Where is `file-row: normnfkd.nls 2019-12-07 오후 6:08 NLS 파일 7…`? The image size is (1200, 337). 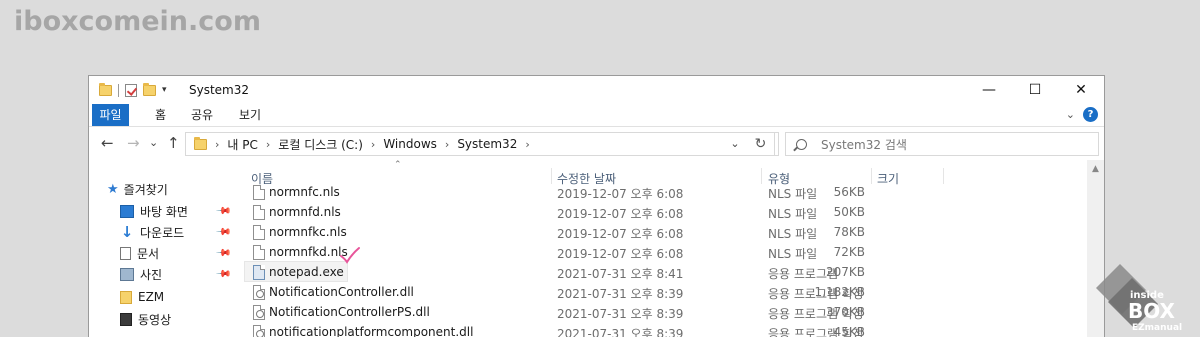
file-row: normnfkd.nls 2019-12-07 오후 6:08 NLS 파일 7… is located at coordinates (666, 252).